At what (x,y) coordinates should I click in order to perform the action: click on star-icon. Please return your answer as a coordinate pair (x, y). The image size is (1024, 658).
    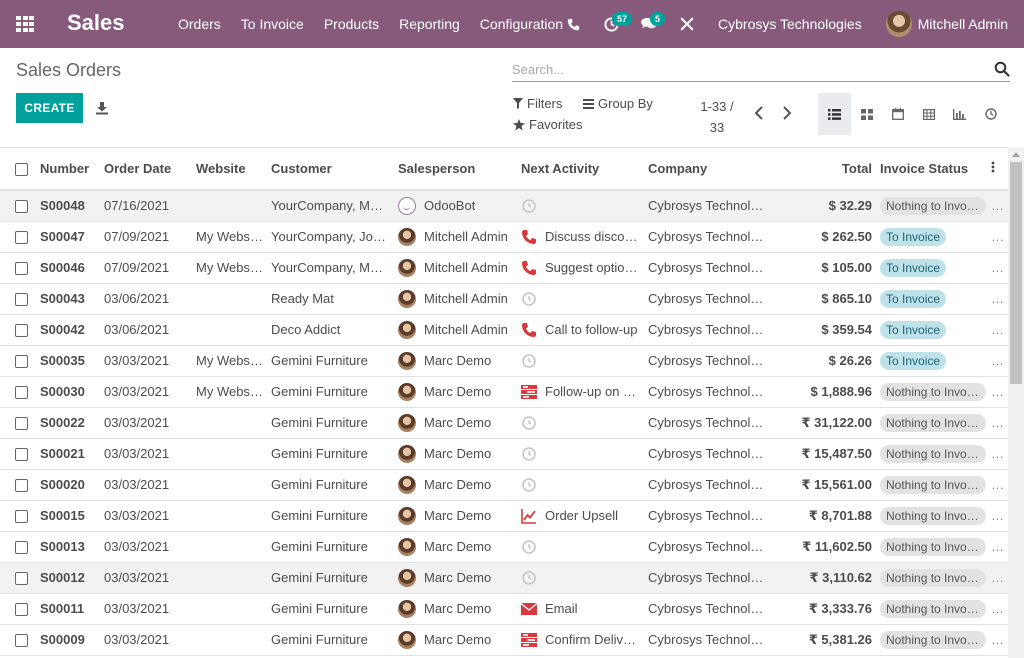
    Looking at the image, I should click on (519, 124).